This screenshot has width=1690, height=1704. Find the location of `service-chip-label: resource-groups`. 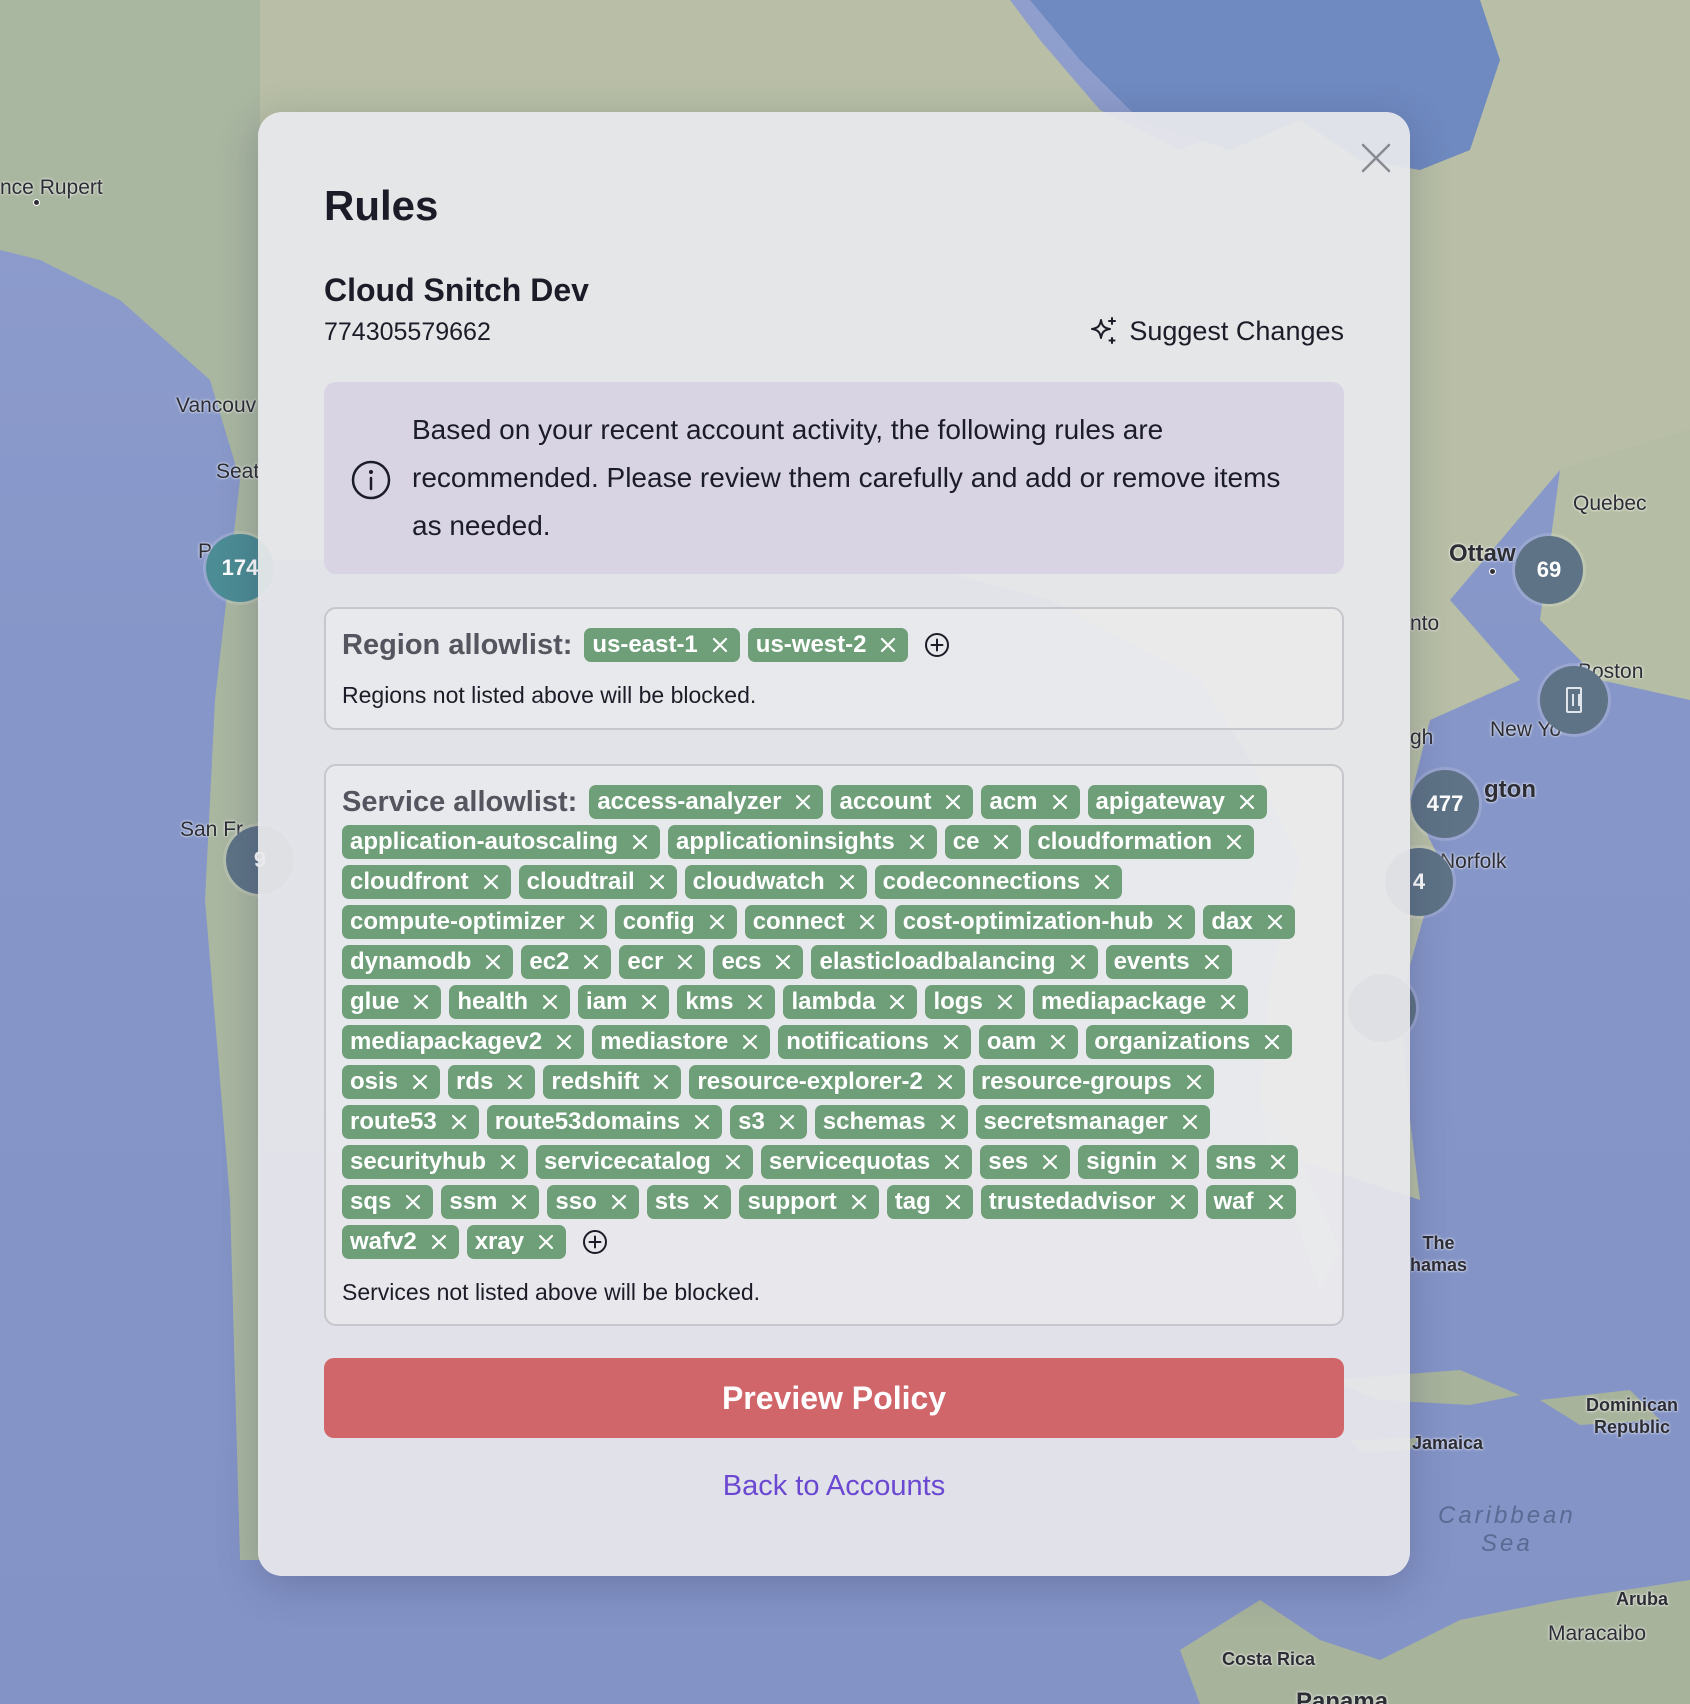

service-chip-label: resource-groups is located at coordinates (1076, 1081).